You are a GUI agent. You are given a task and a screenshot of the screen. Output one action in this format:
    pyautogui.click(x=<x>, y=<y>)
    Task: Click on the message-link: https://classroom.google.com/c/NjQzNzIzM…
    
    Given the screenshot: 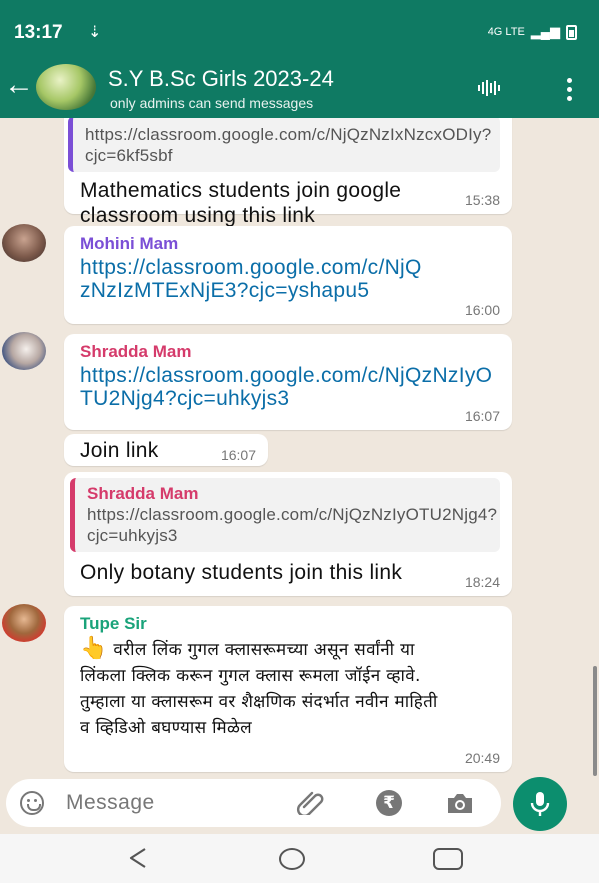 What is the action you would take?
    pyautogui.click(x=289, y=279)
    